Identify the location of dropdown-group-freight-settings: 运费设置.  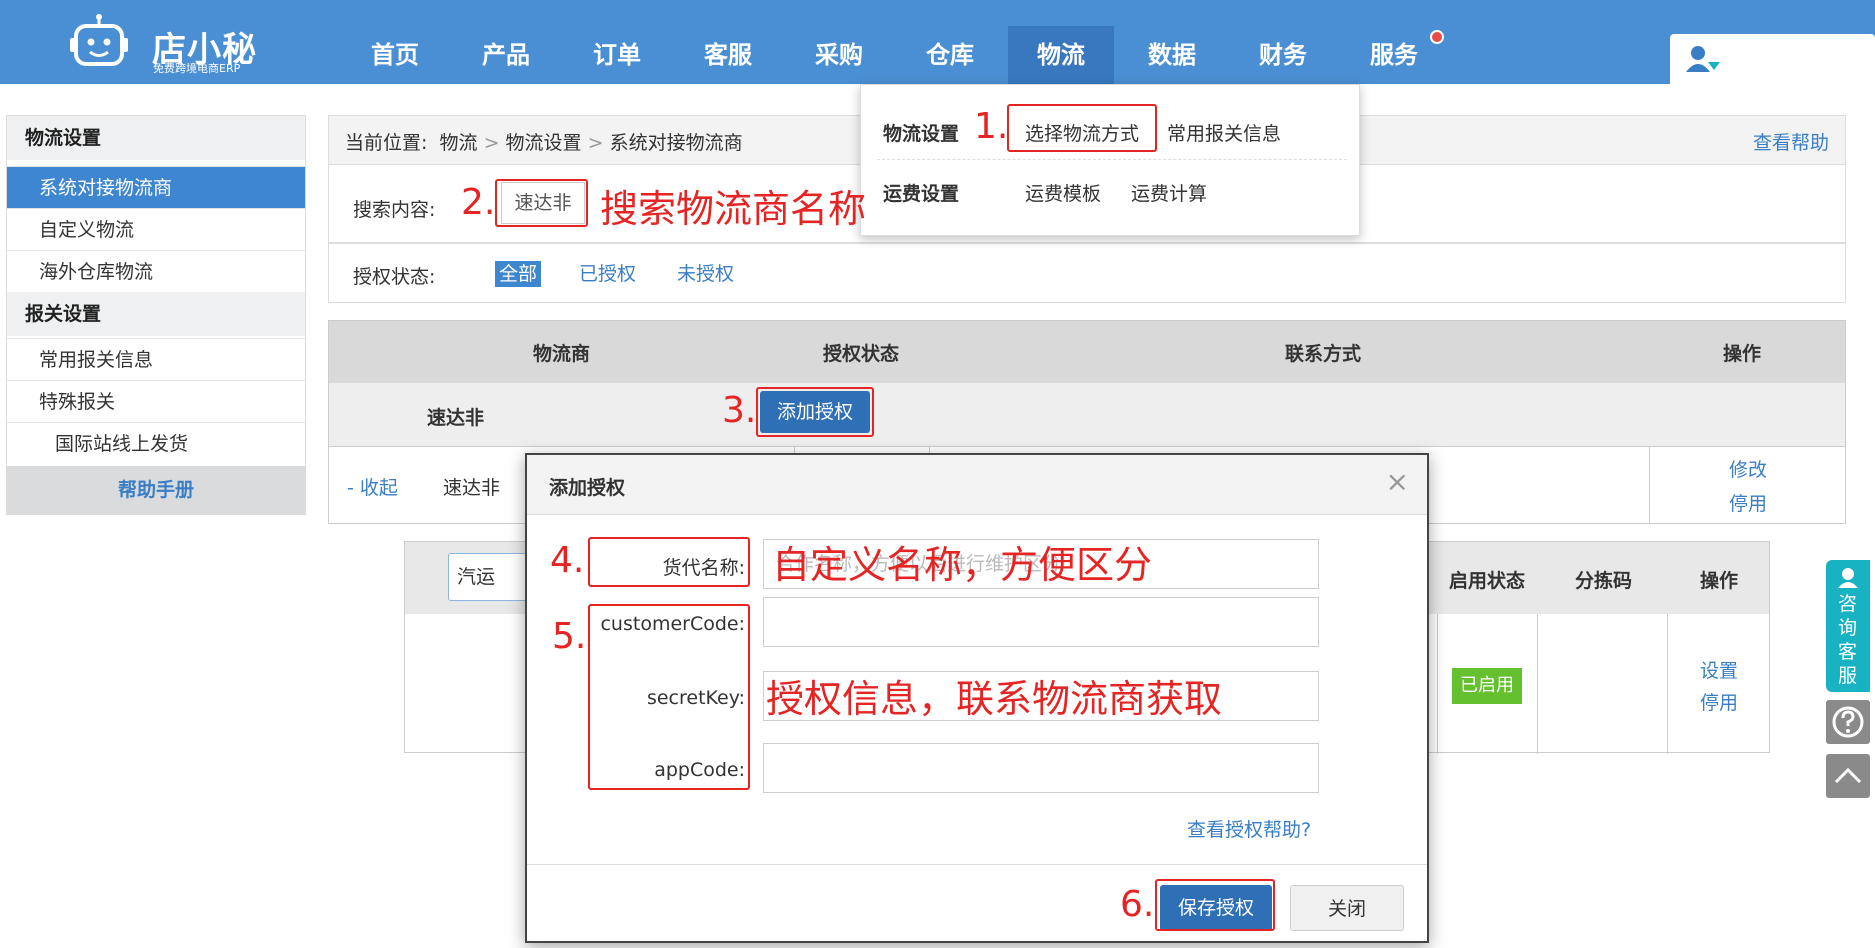
(921, 194).